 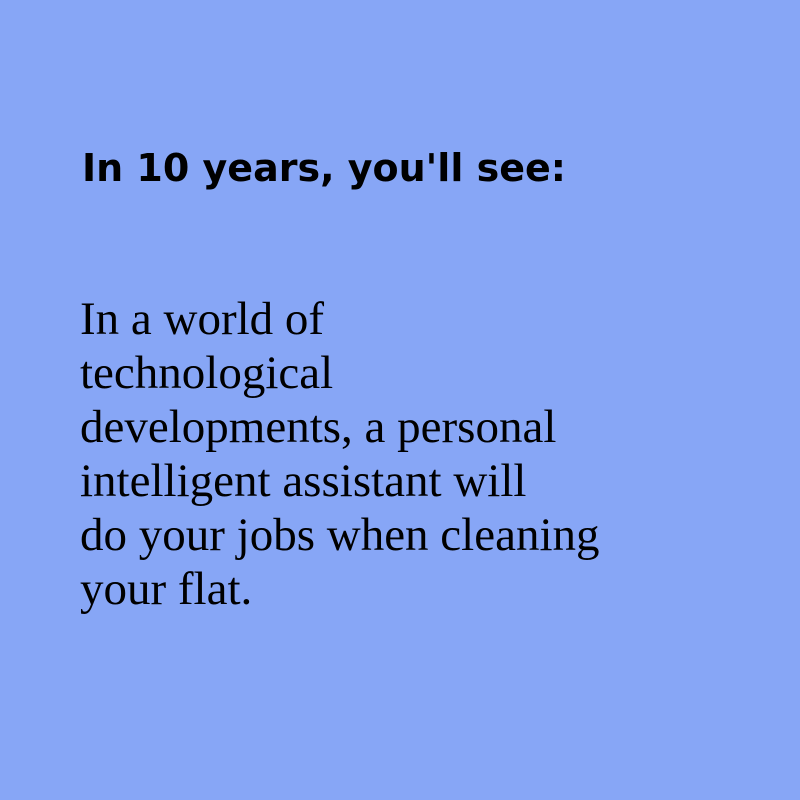 I want to click on body-line: intelligent assistant will, so click(x=303, y=481).